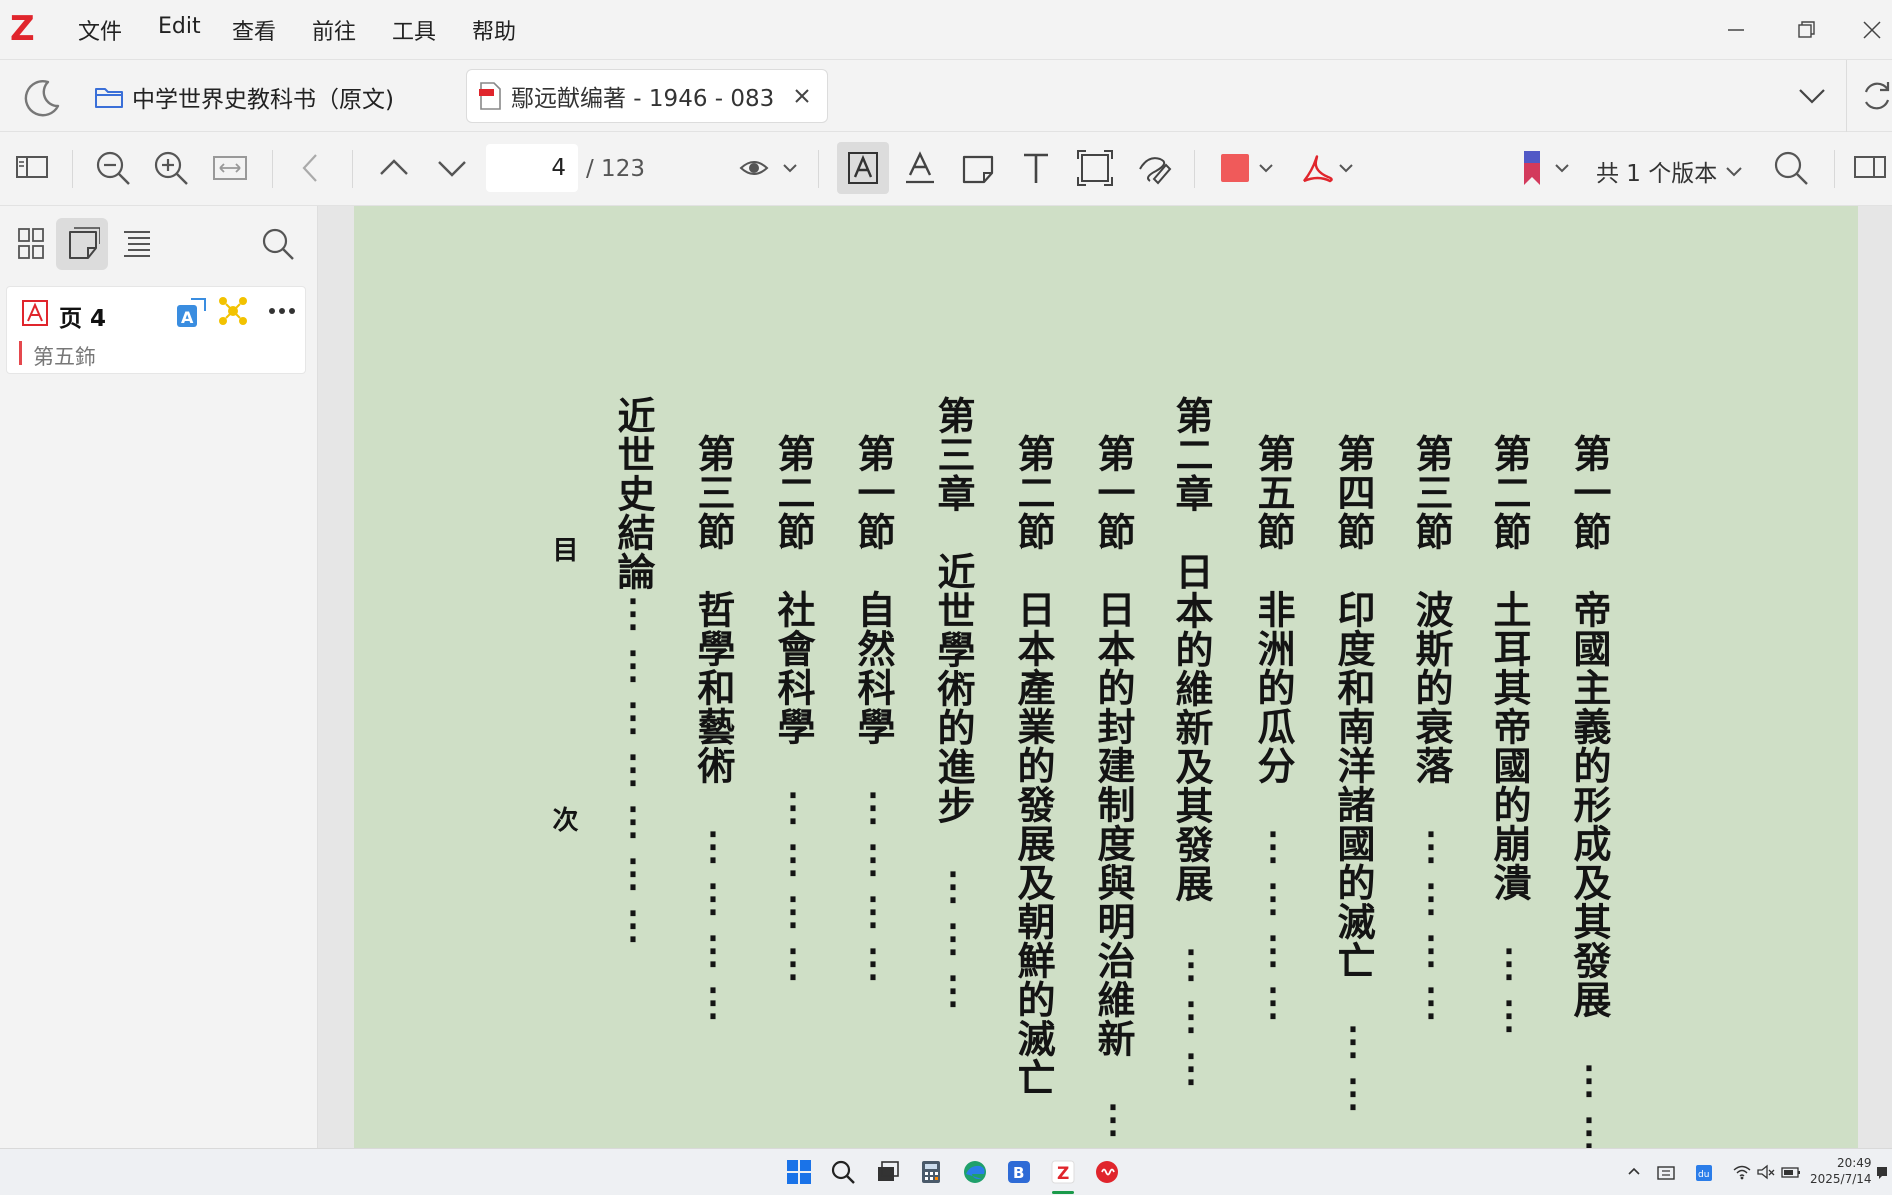  What do you see at coordinates (32, 167) in the screenshot?
I see `toggle-sidebar-icon` at bounding box center [32, 167].